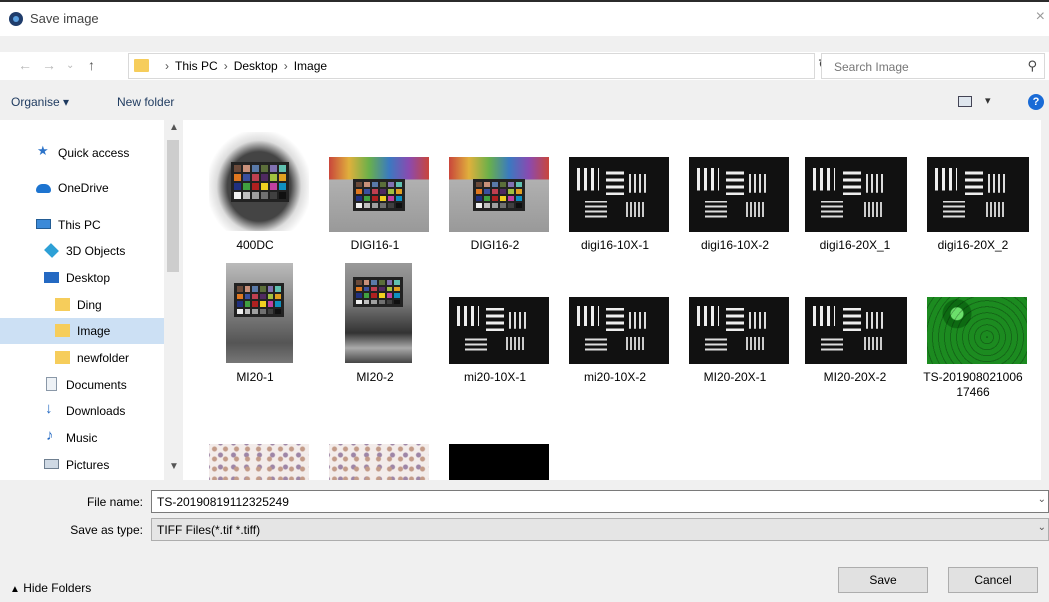  Describe the element at coordinates (735, 195) in the screenshot. I see `file-item: digi16-10X-2` at that location.